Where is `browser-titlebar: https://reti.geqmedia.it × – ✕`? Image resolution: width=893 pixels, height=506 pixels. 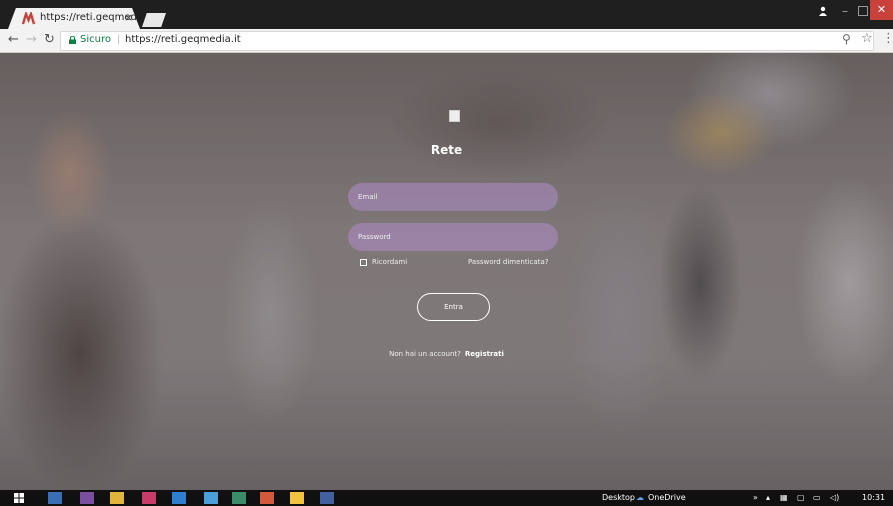
browser-titlebar: https://reti.geqmedia.it × – ✕ is located at coordinates (446, 14).